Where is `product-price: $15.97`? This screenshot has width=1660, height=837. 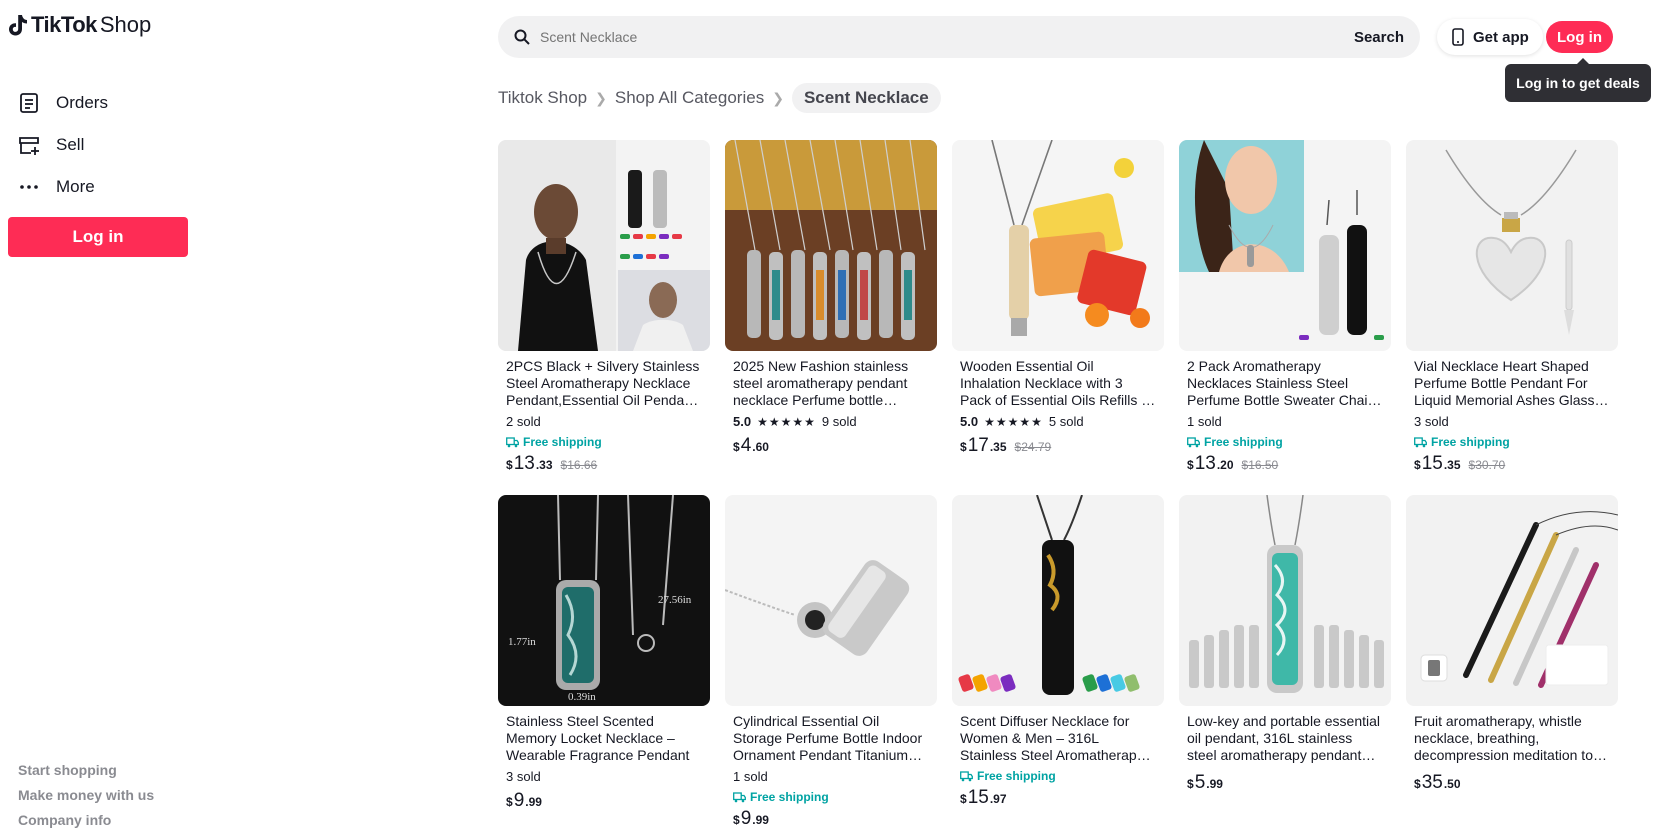
product-price: $15.97 is located at coordinates (983, 797).